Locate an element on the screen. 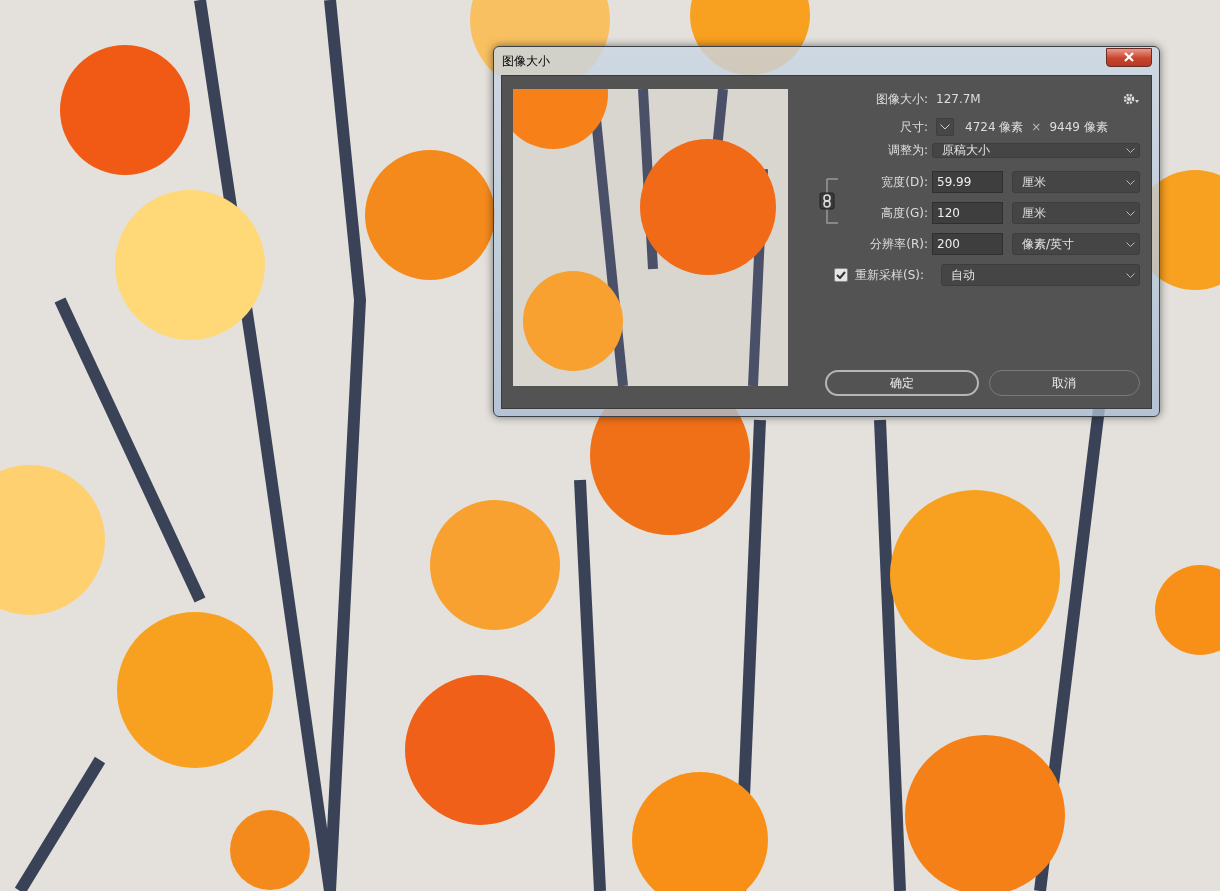 This screenshot has height=891, width=1220. image-size-value: 127.7M is located at coordinates (959, 99).